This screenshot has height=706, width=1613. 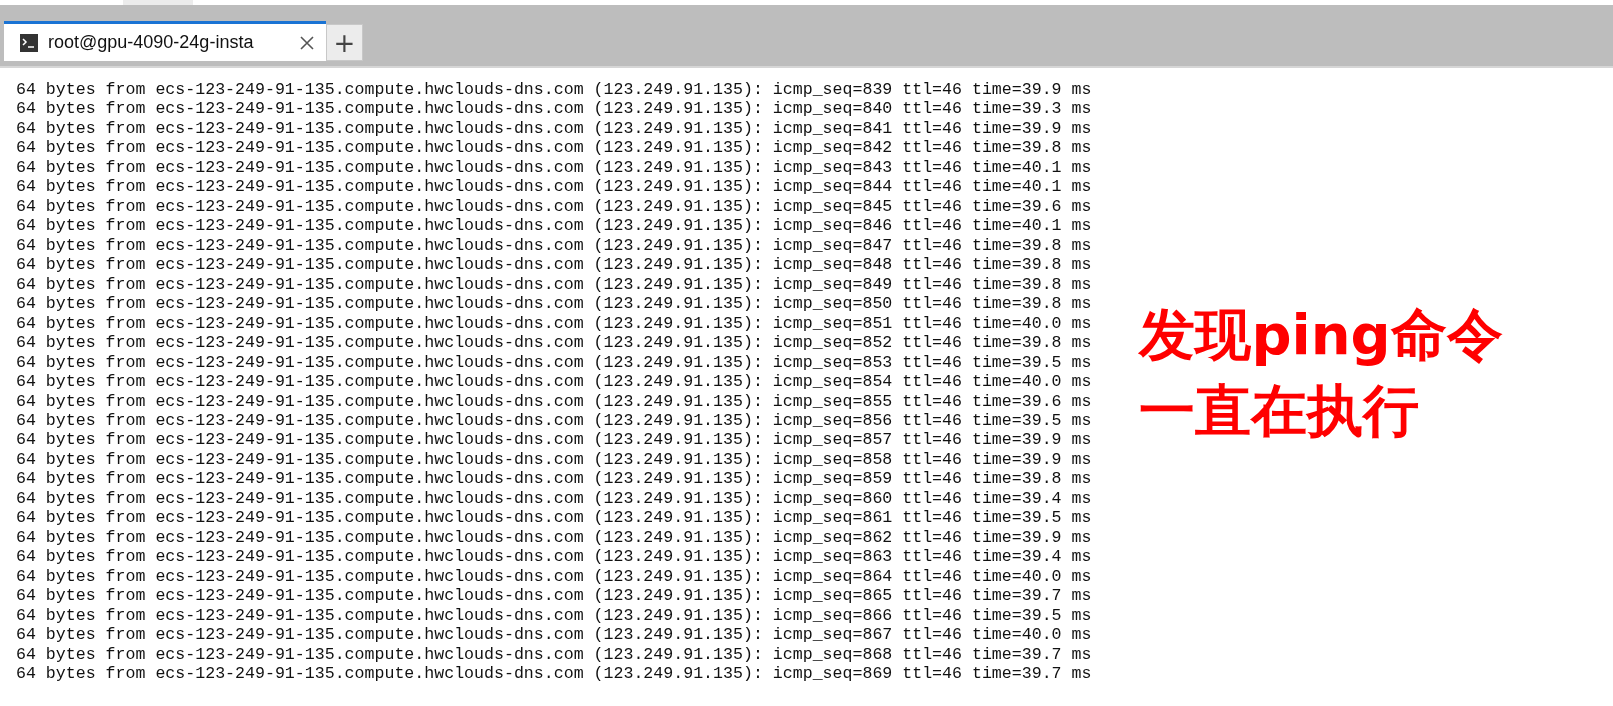 I want to click on terminal-output-line: 64 bytes from ecs-123-249-91-135.compute.hwclouds-dns.com (123.249.91.135): icmp_seq=844 ttl=46 time=40.1 ms, so click(x=554, y=187).